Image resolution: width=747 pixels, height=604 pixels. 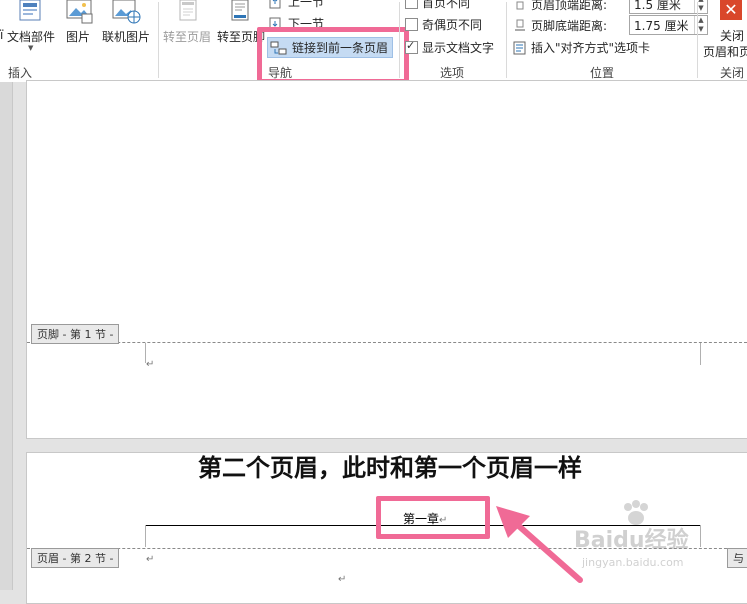 I want to click on different-odd-even-label: 奇偶页不同, so click(x=452, y=25).